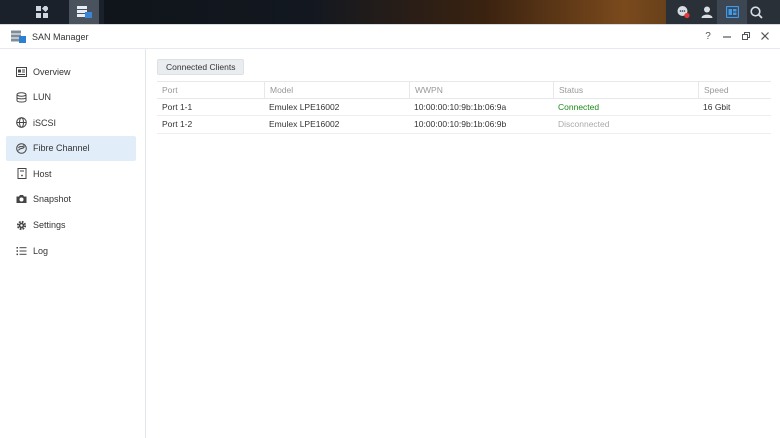 Image resolution: width=780 pixels, height=438 pixels. Describe the element at coordinates (683, 12) in the screenshot. I see `chat-notification-icon` at that location.